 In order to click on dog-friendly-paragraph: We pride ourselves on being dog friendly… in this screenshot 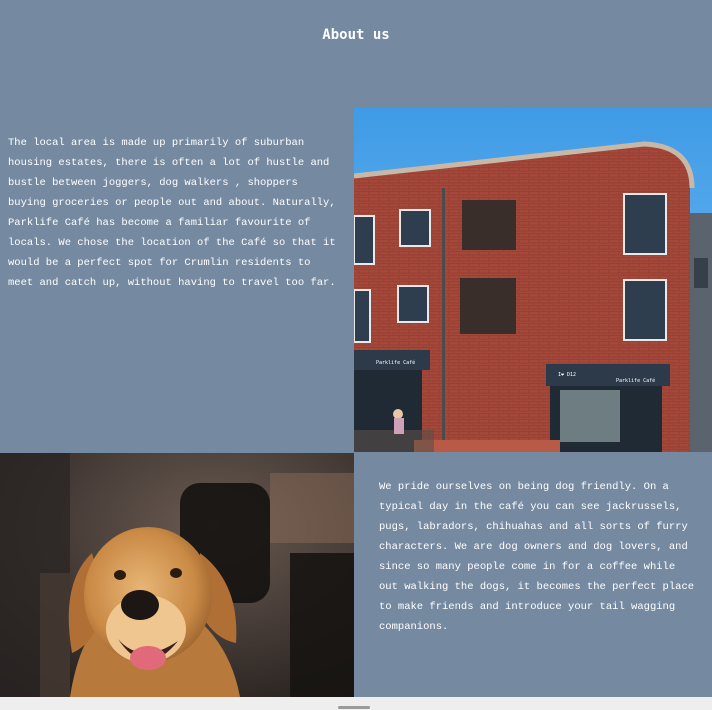, I will do `click(537, 557)`.